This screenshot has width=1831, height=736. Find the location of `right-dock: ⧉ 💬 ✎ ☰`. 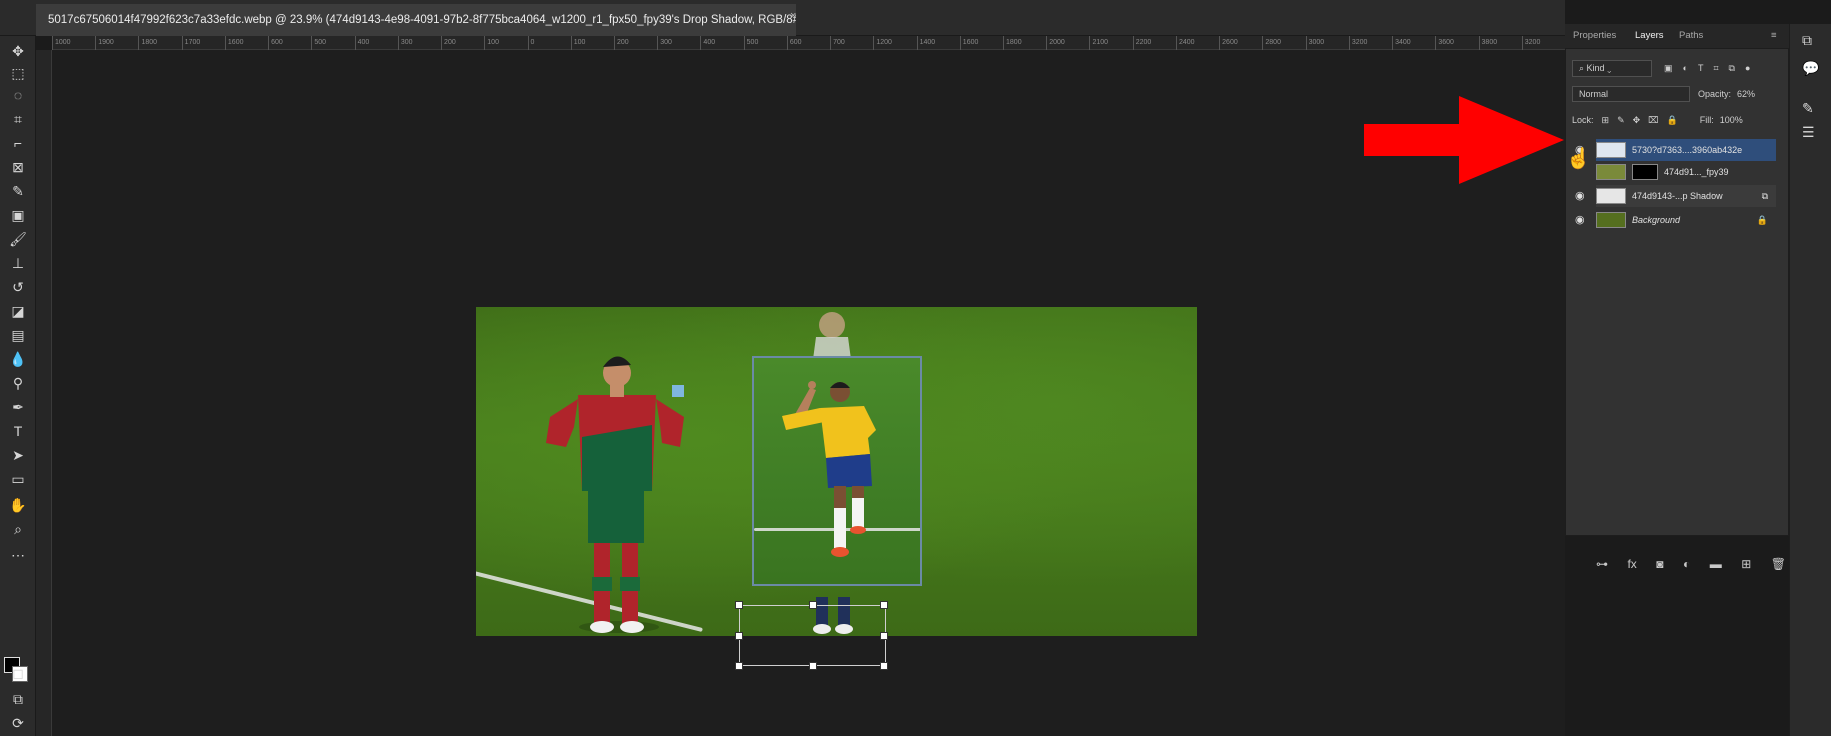

right-dock: ⧉ 💬 ✎ ☰ is located at coordinates (1810, 380).